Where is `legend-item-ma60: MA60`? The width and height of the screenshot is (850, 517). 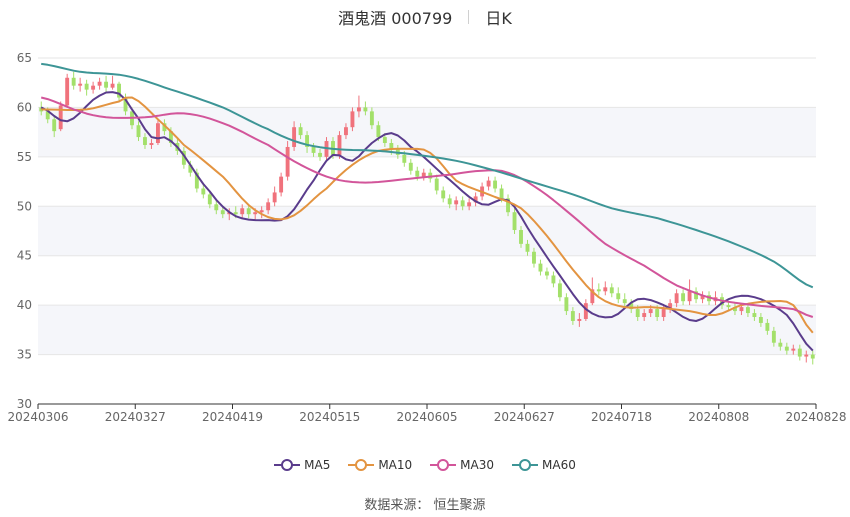 legend-item-ma60: MA60 is located at coordinates (544, 465).